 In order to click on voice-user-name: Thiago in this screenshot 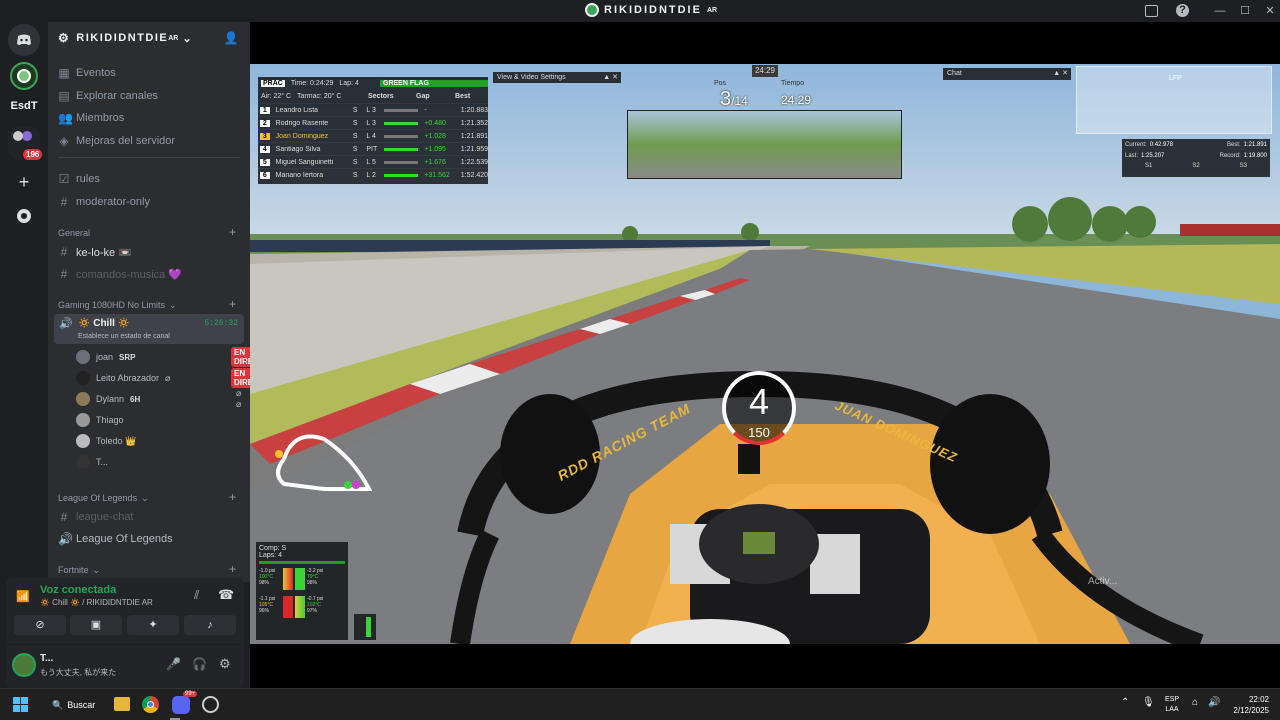, I will do `click(110, 420)`.